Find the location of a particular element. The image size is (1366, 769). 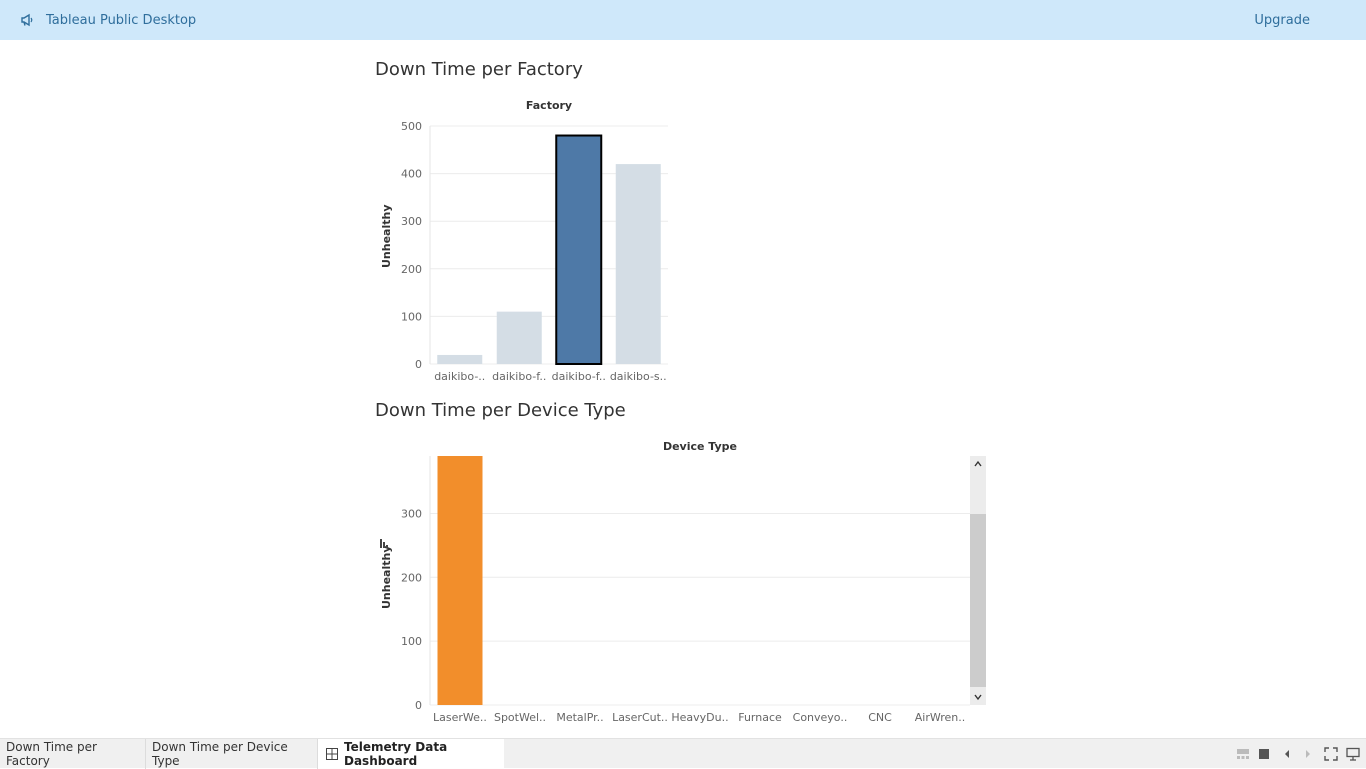

tab-down-time-per-device-type: Down Time per Device Type is located at coordinates (232, 754).